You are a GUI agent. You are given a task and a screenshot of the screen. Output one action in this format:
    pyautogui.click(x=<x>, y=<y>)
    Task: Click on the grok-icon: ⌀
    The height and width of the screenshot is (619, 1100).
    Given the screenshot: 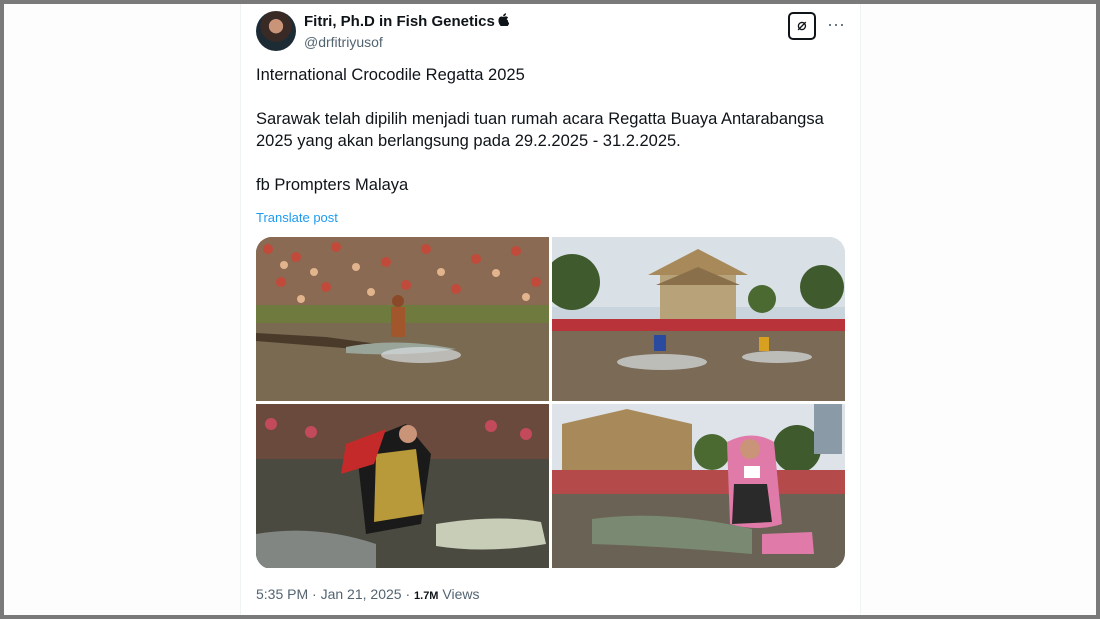 What is the action you would take?
    pyautogui.click(x=802, y=25)
    